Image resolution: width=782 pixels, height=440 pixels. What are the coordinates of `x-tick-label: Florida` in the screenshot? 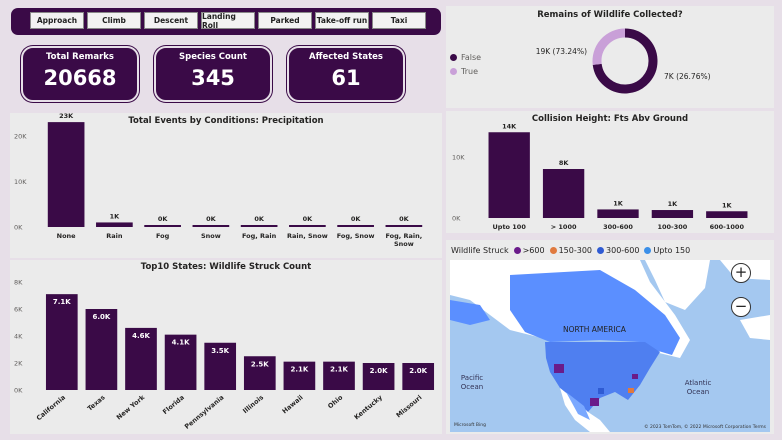 It's located at (173, 404).